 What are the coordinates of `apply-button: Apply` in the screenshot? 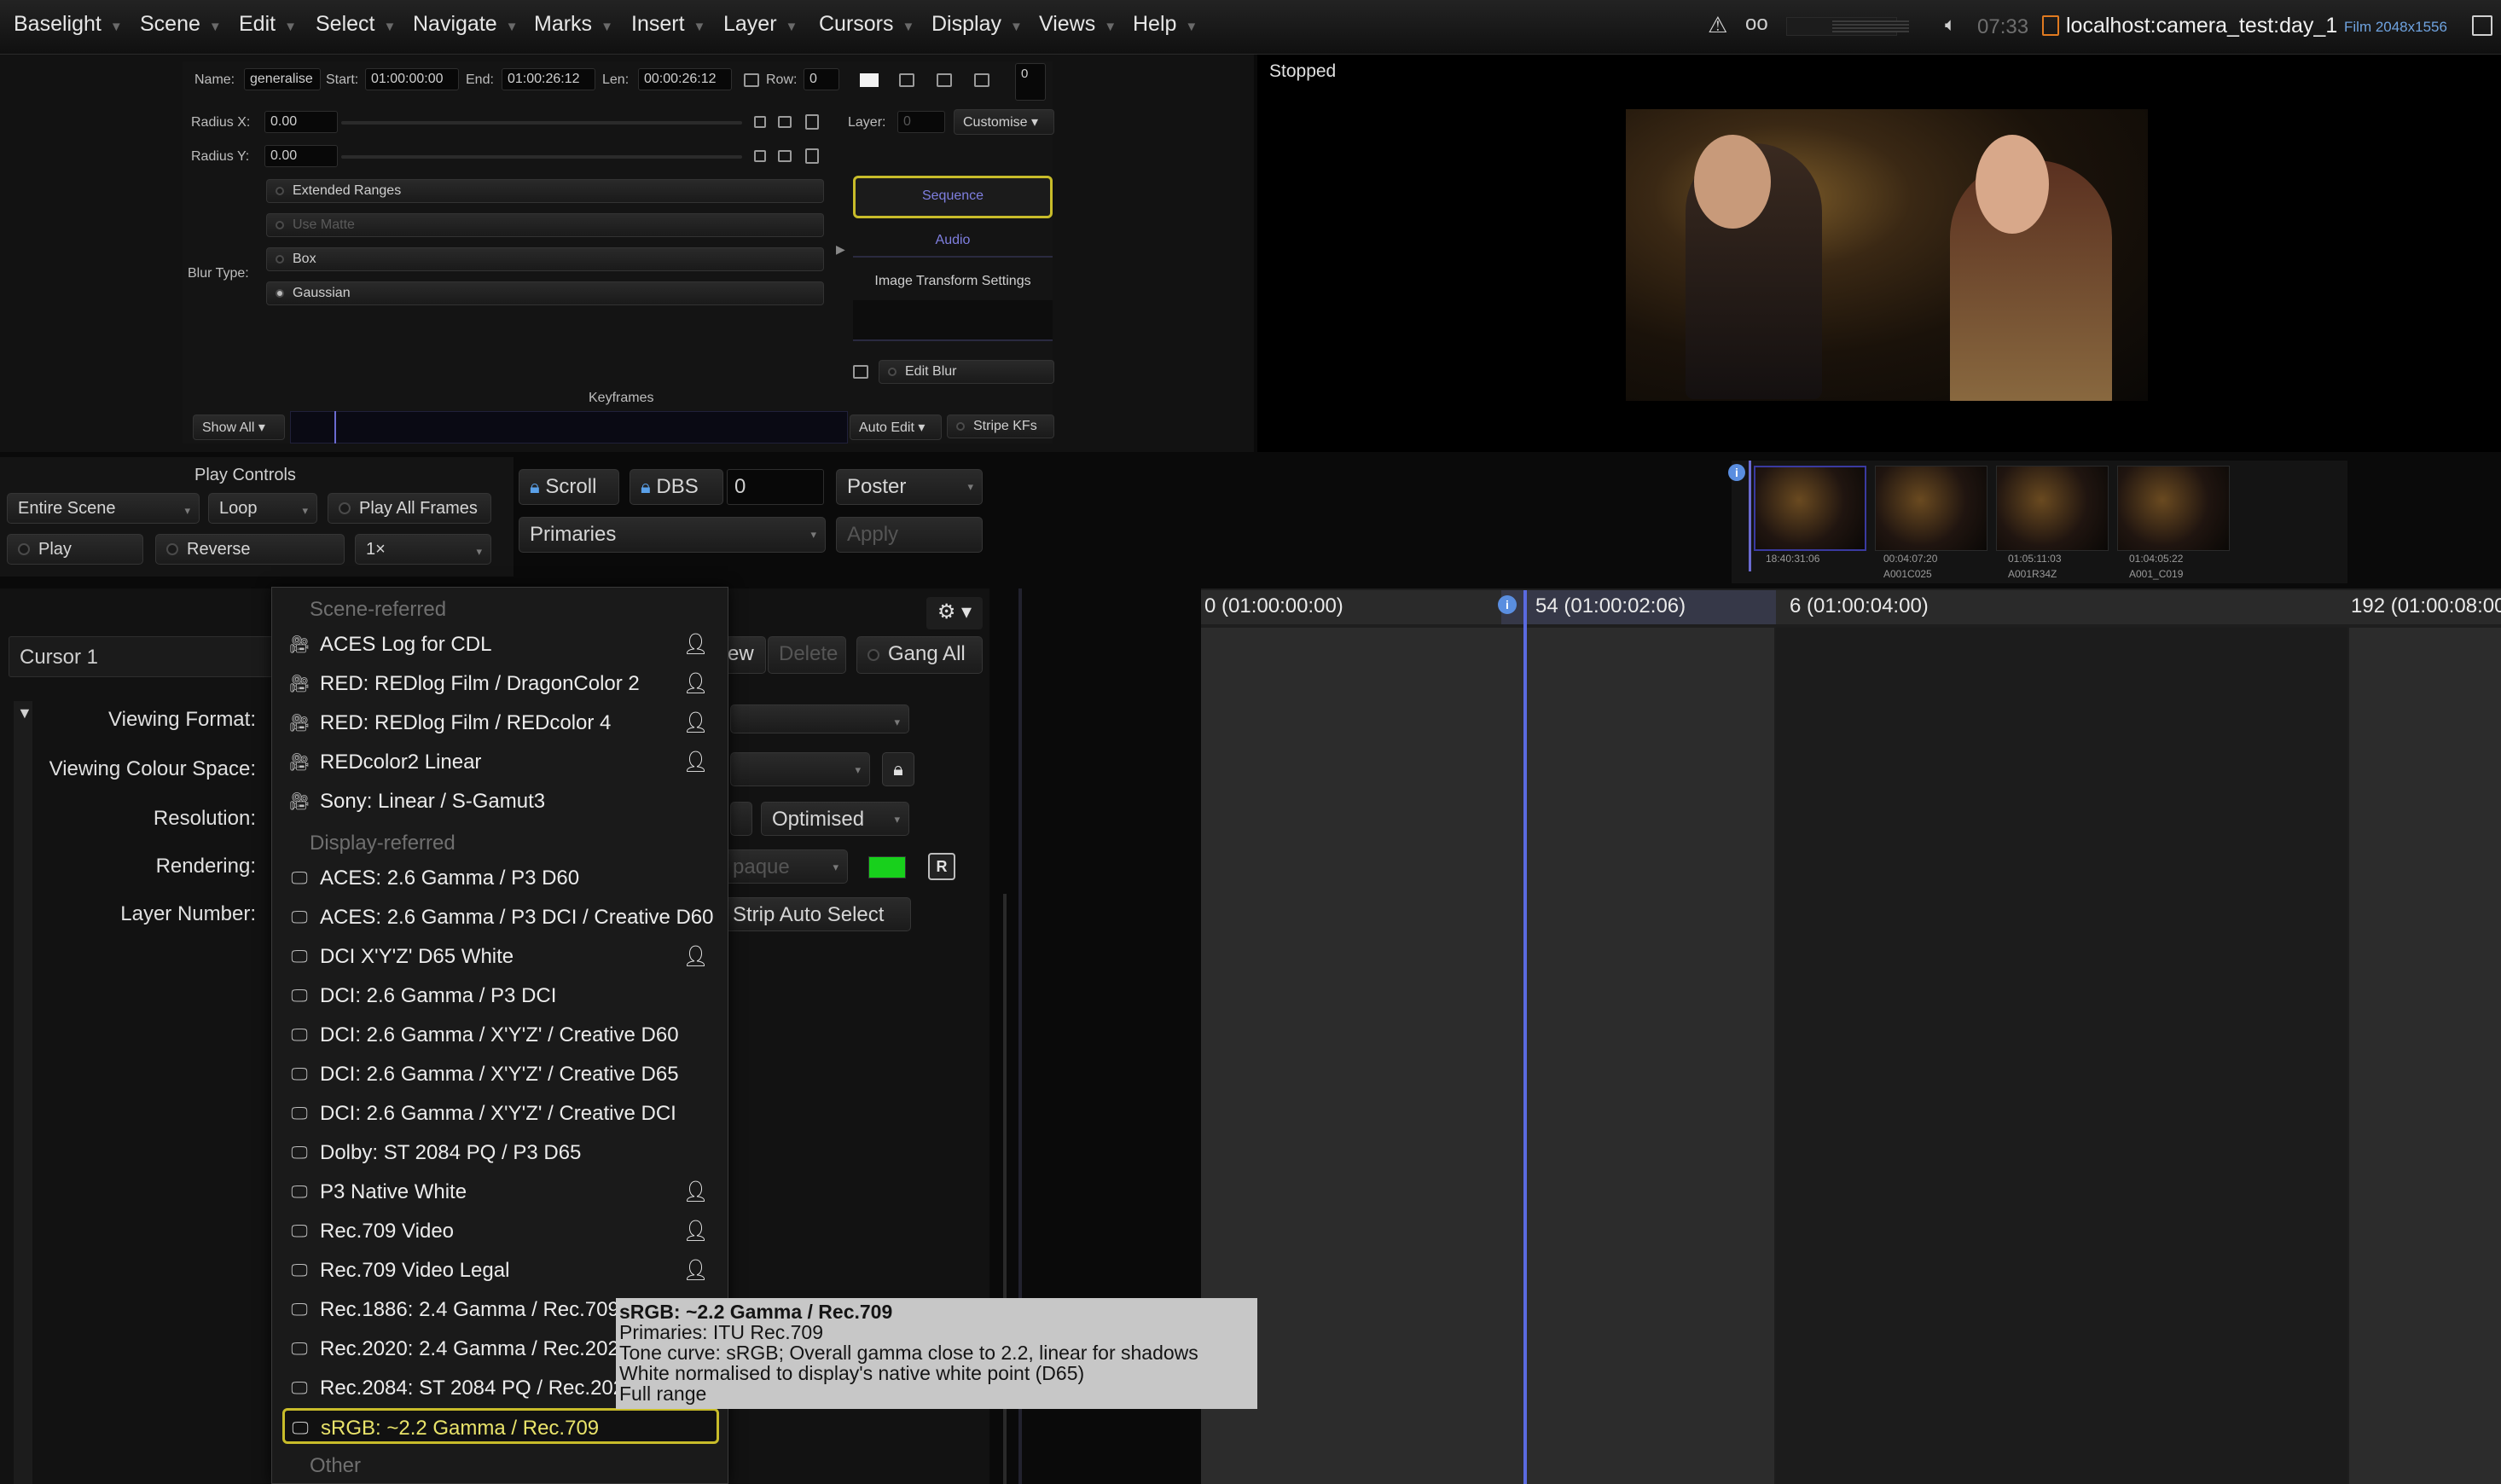 It's located at (909, 535).